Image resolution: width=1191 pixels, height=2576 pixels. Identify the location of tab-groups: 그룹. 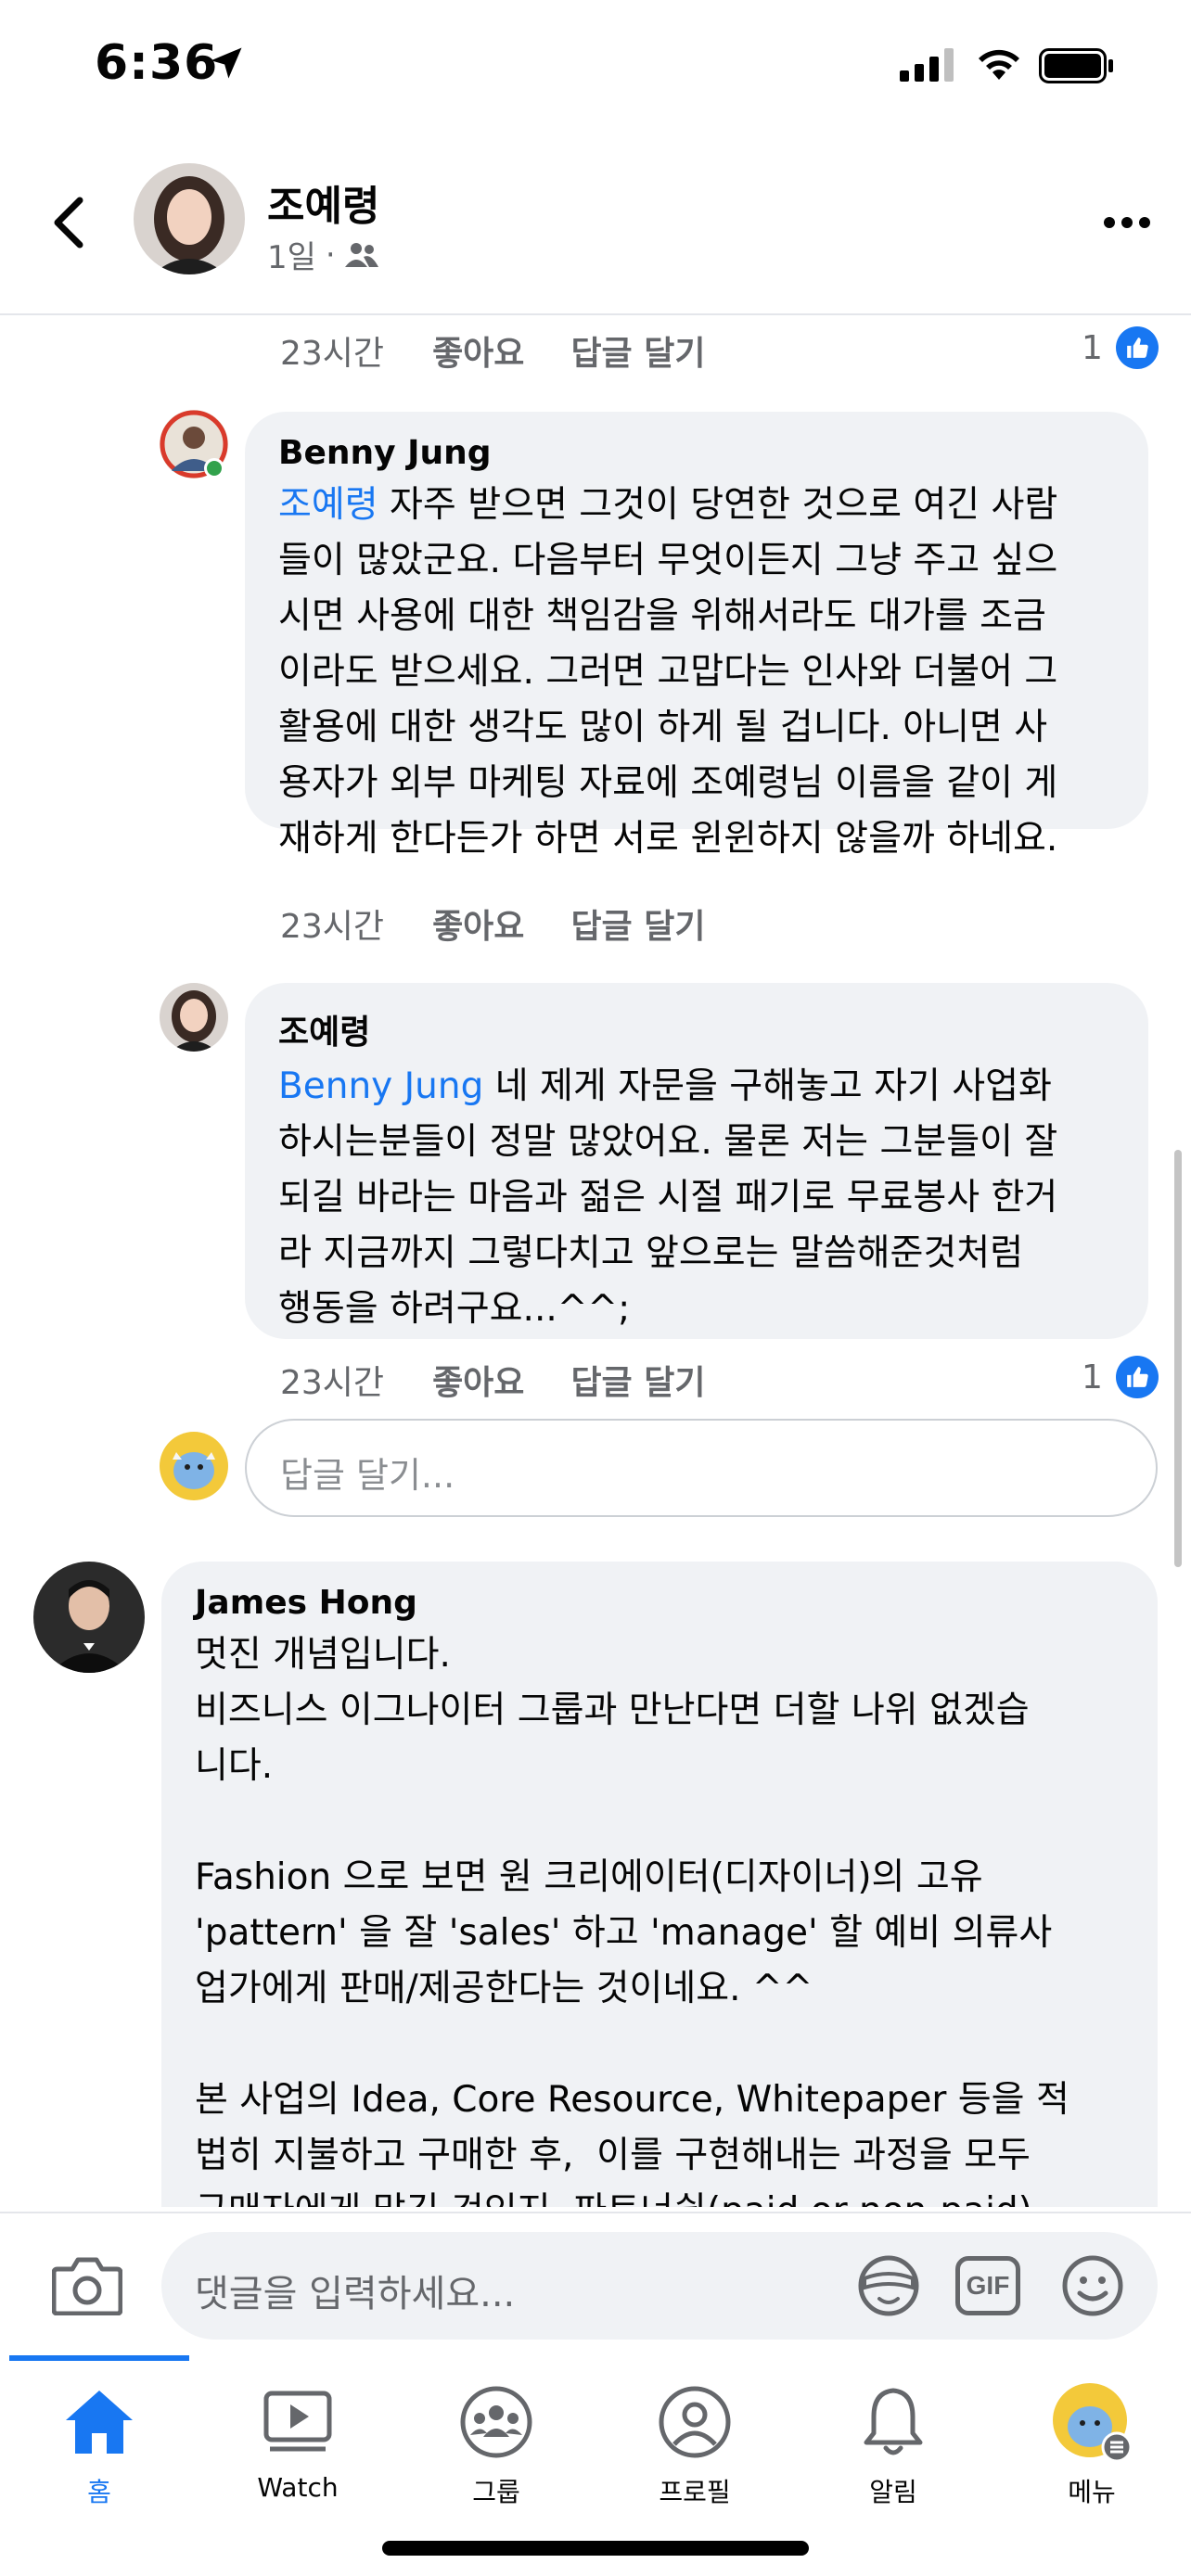
(497, 2446).